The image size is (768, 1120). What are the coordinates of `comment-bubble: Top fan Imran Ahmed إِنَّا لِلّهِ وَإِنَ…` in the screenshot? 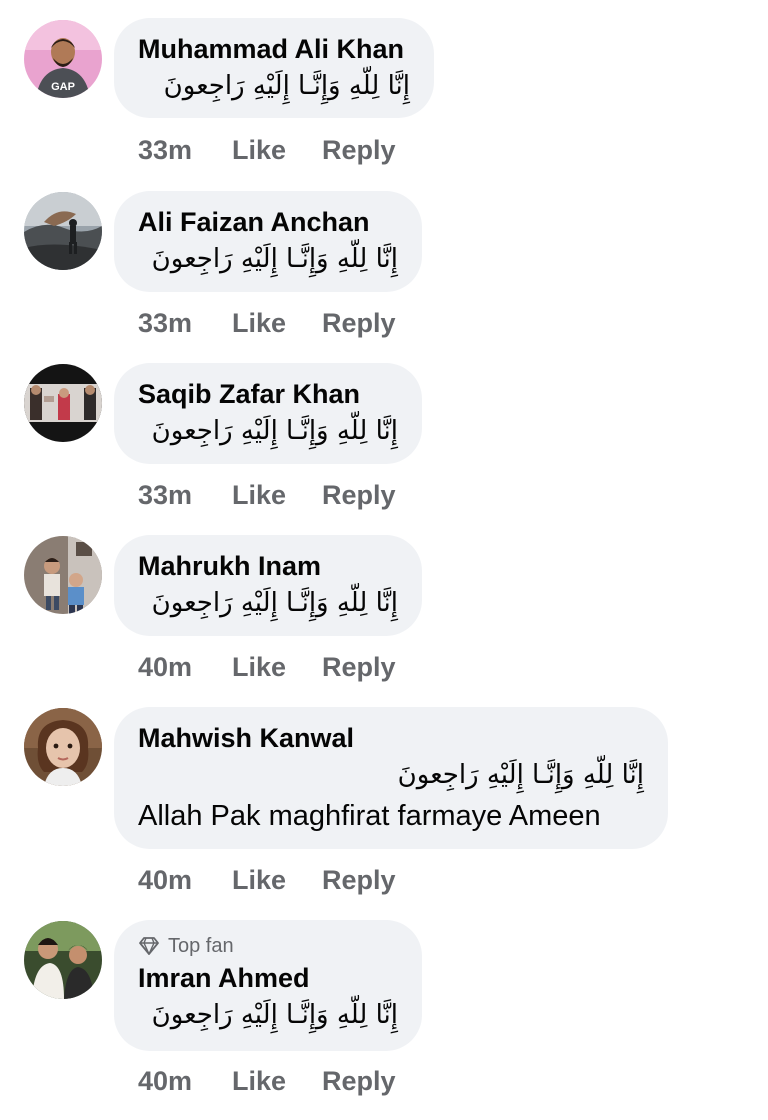 It's located at (268, 985).